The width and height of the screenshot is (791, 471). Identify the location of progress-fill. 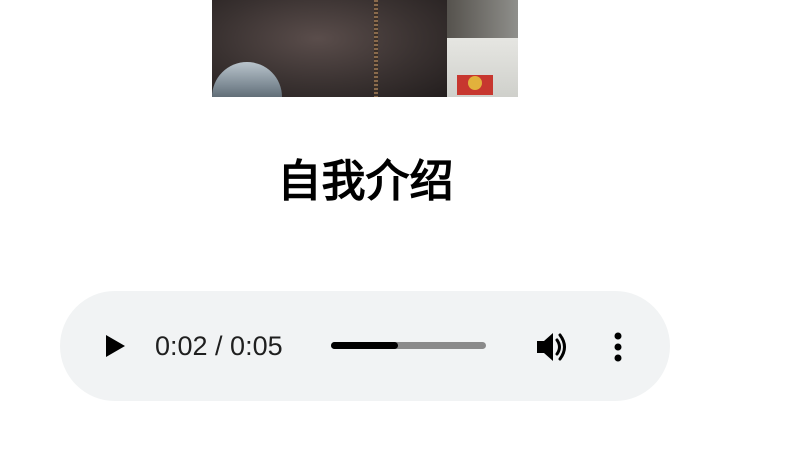
(364, 345).